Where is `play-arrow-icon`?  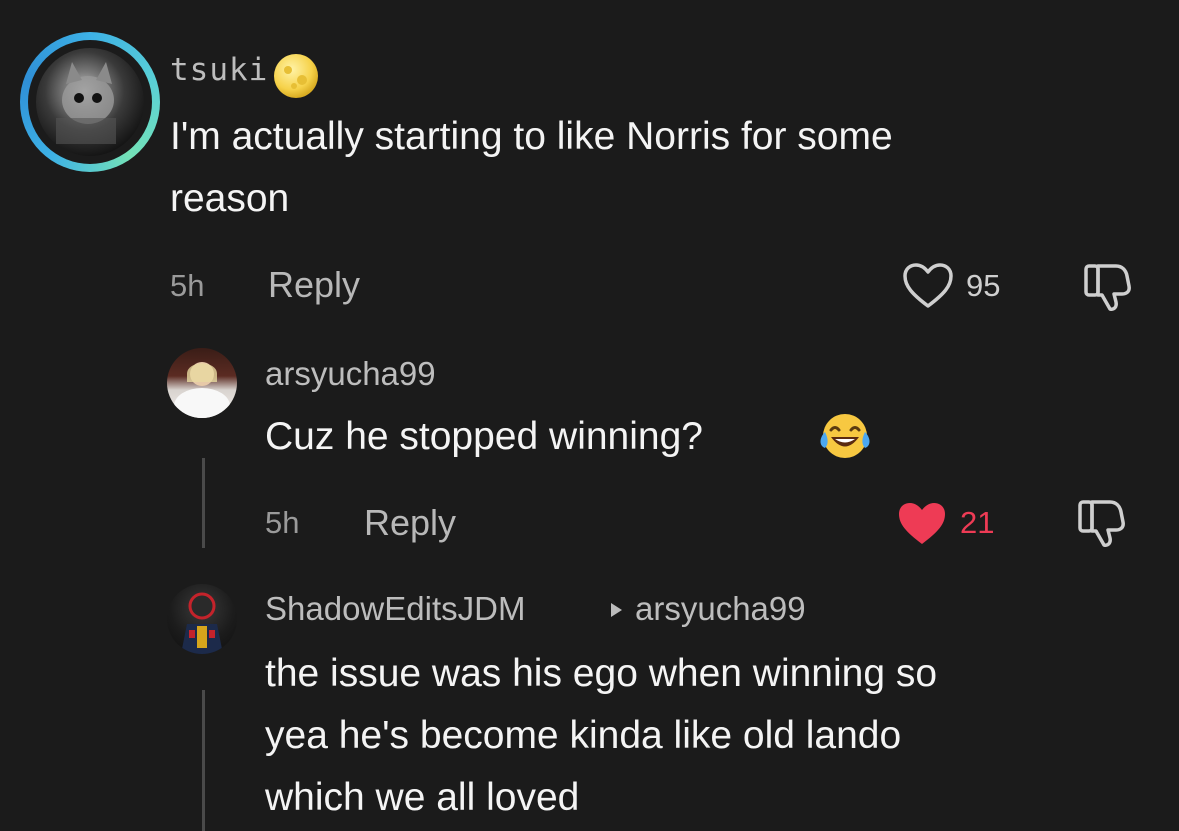
play-arrow-icon is located at coordinates (616, 610).